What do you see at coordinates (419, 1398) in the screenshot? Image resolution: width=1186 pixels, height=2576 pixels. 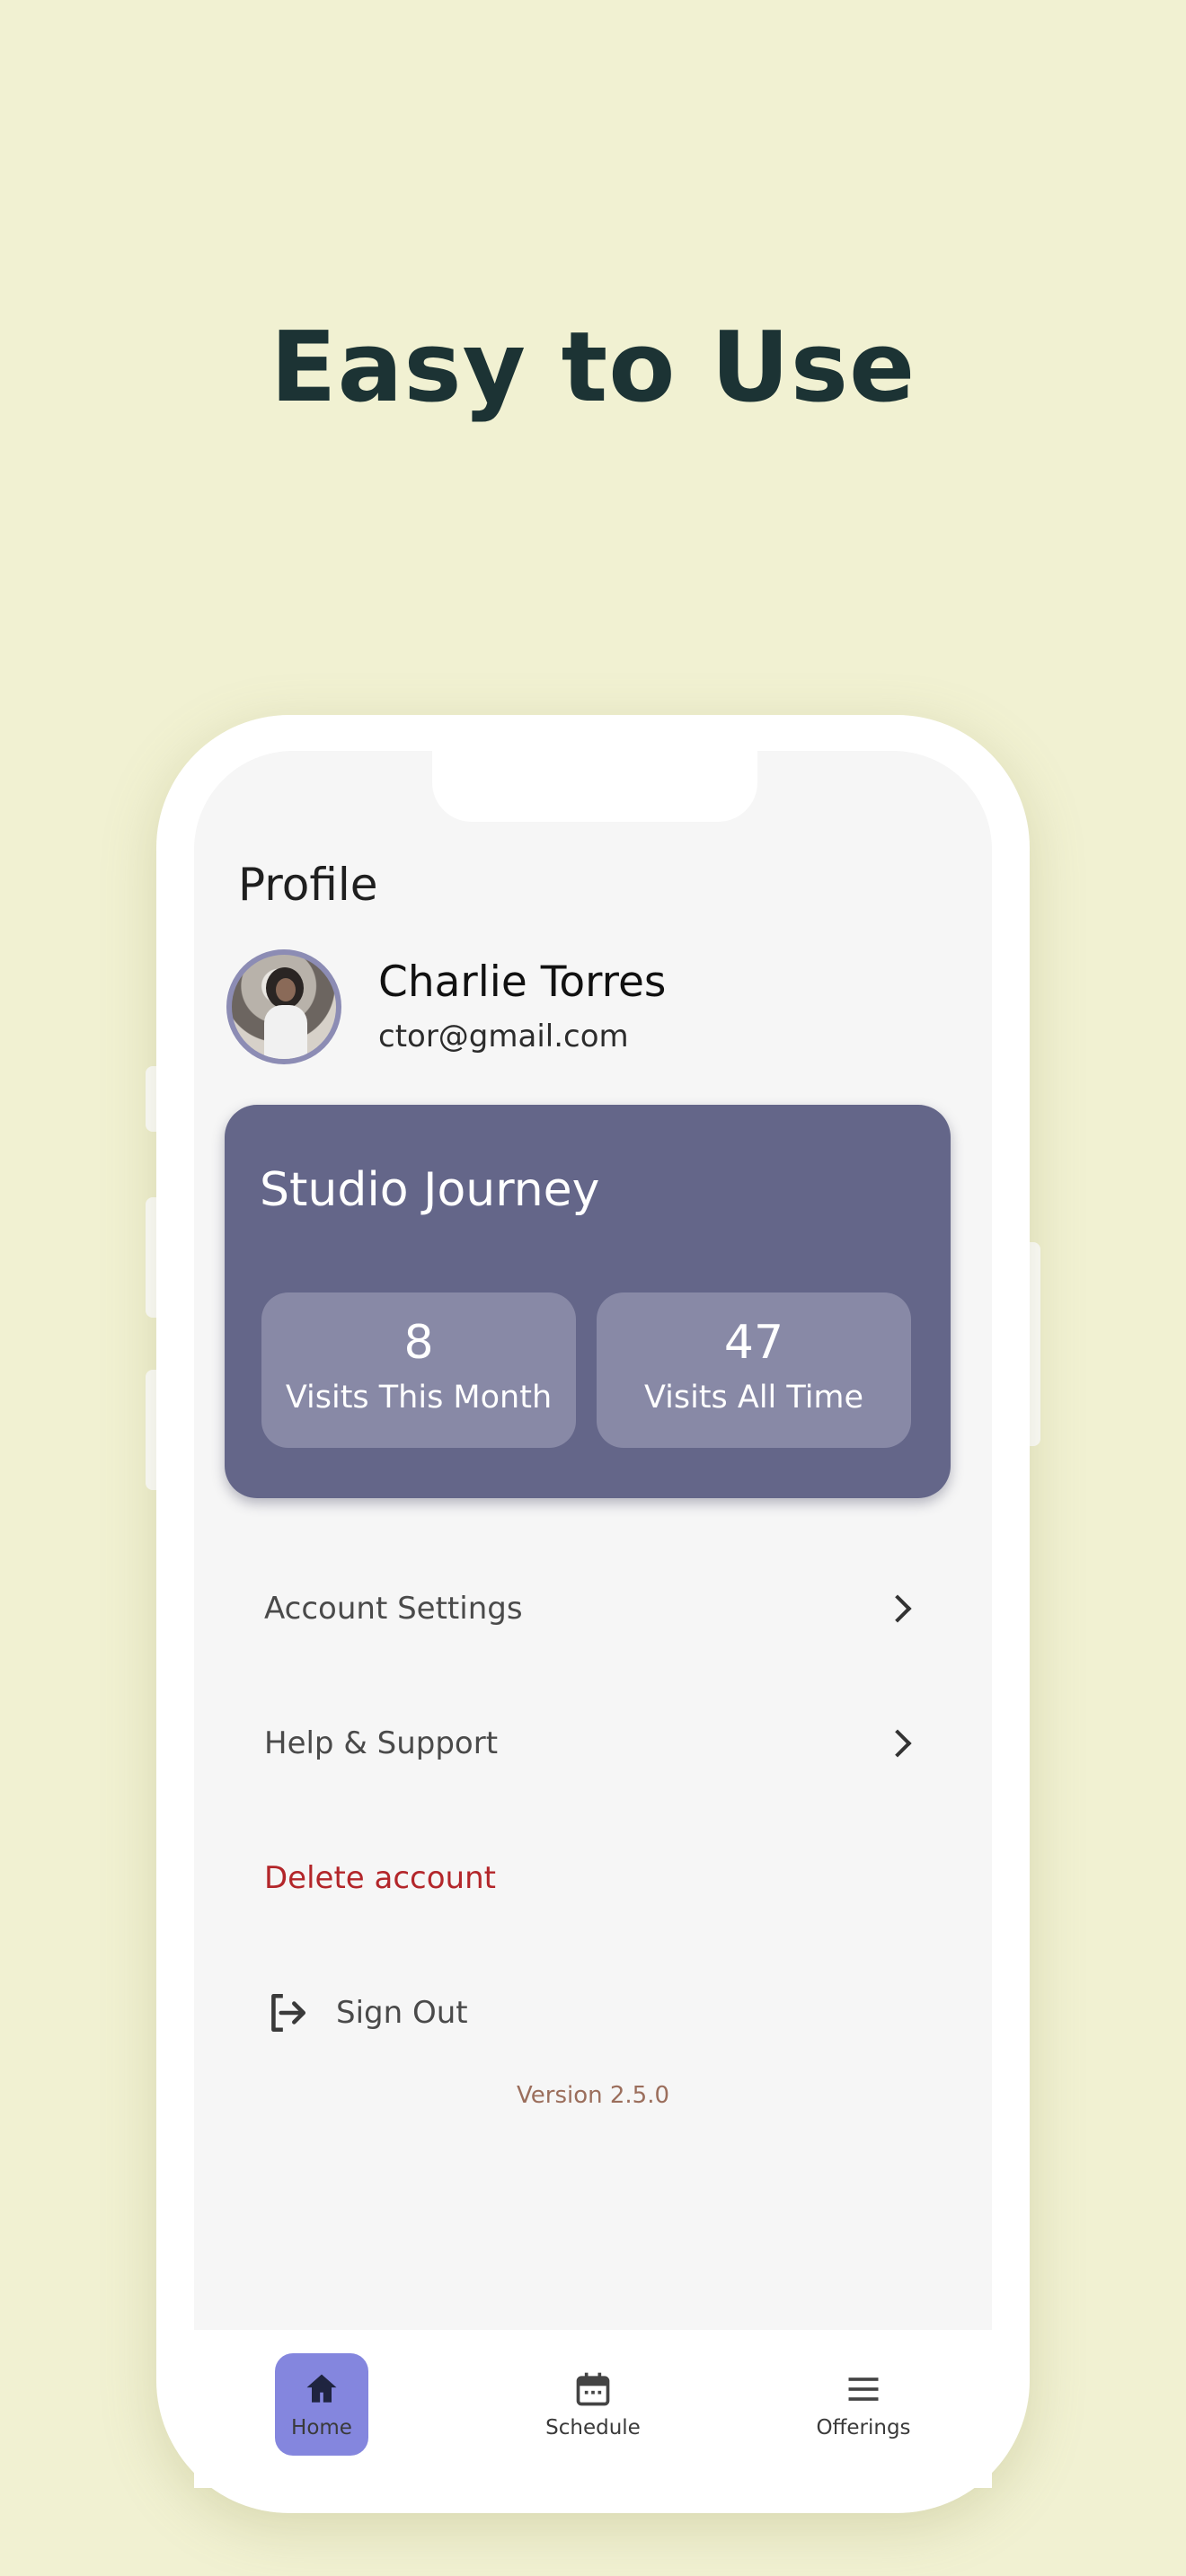 I see `stat-label: Visits This Month` at bounding box center [419, 1398].